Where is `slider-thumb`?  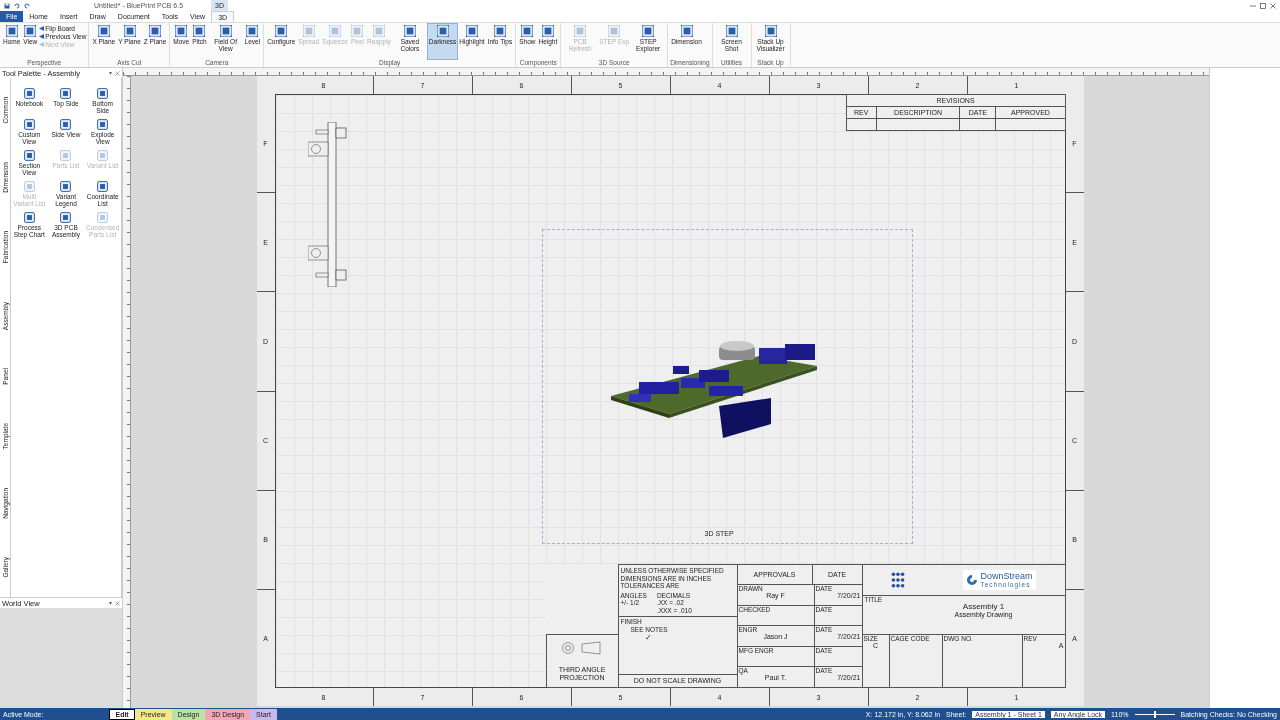
slider-thumb is located at coordinates (1154, 714).